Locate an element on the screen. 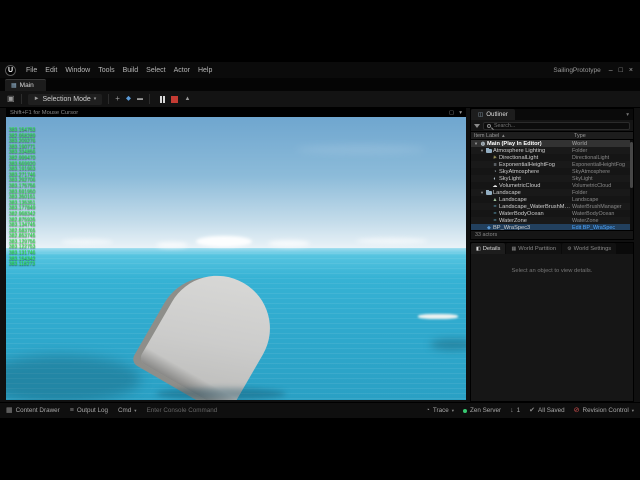 The image size is (640, 480). cinematics-button: ▬ is located at coordinates (140, 99).